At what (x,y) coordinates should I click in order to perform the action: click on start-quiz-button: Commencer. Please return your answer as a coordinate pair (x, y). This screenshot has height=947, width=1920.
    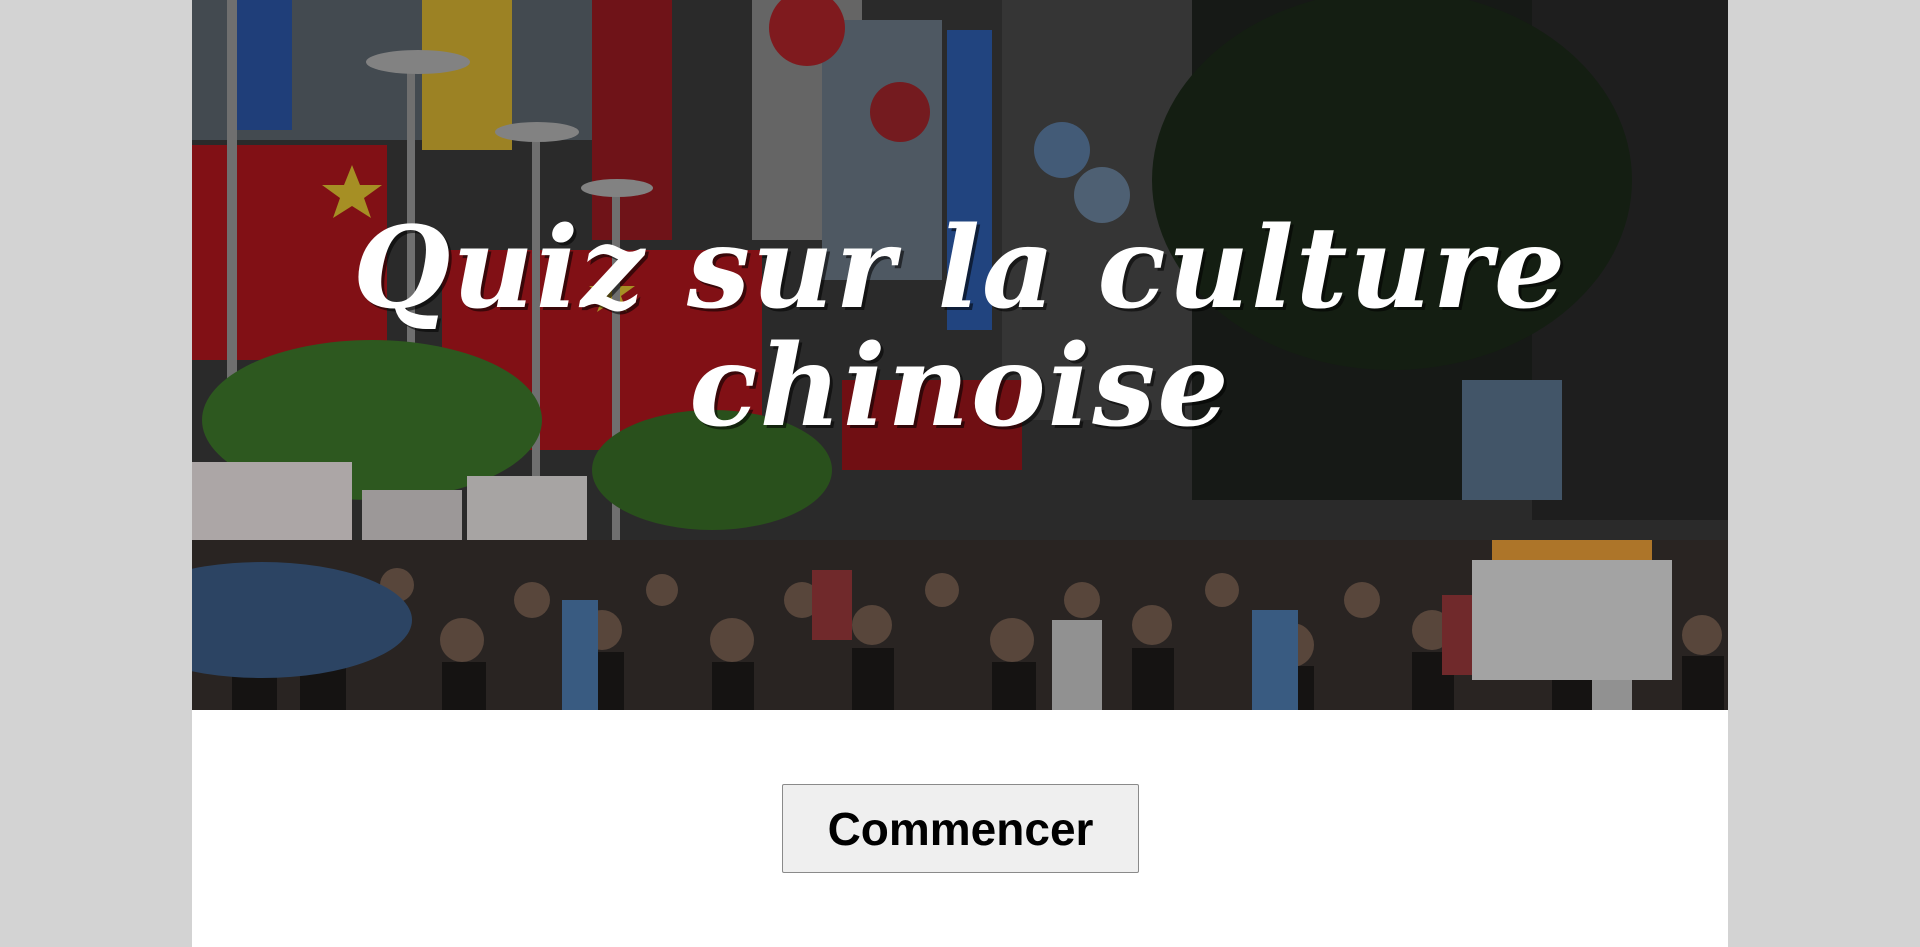
    Looking at the image, I should click on (960, 828).